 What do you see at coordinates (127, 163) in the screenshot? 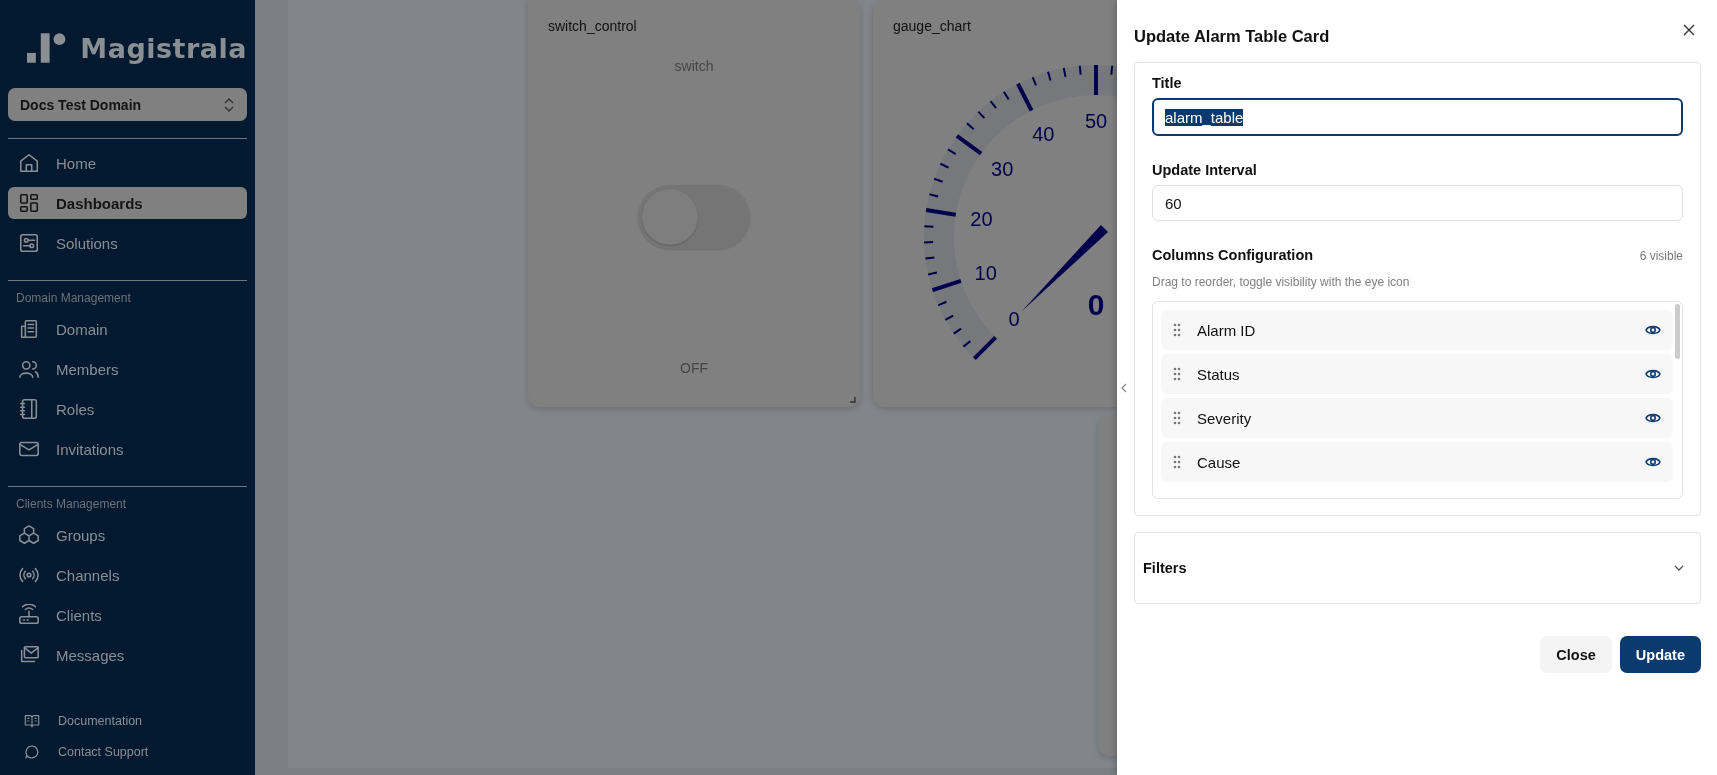
I see `nav-item: Home` at bounding box center [127, 163].